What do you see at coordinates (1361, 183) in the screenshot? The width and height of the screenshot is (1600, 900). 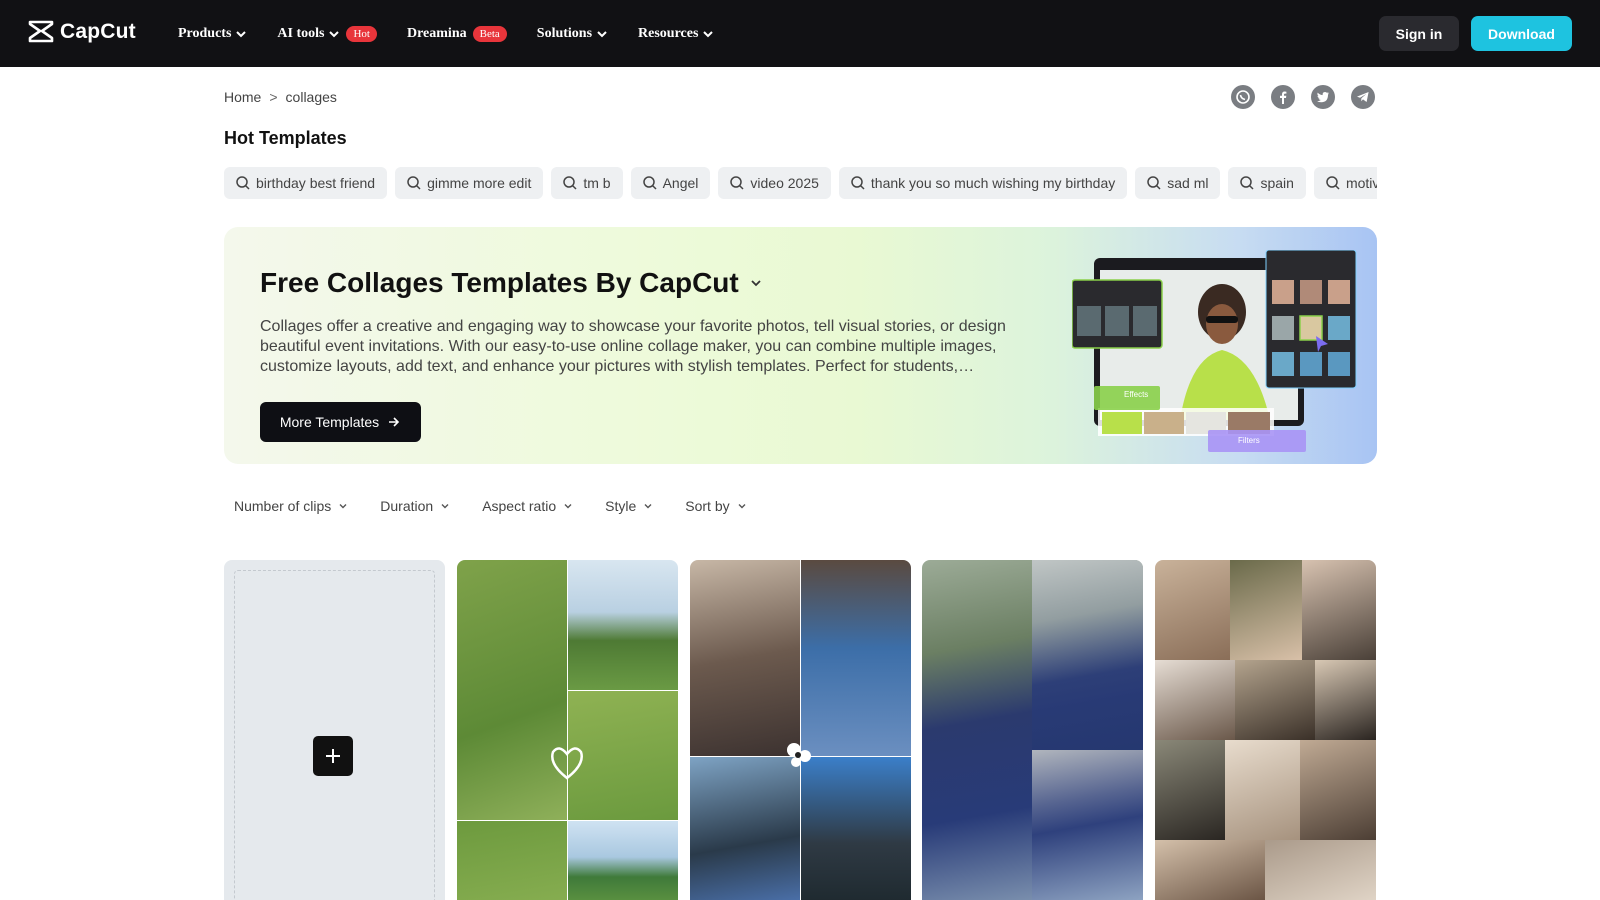 I see `chip-label: motivation` at bounding box center [1361, 183].